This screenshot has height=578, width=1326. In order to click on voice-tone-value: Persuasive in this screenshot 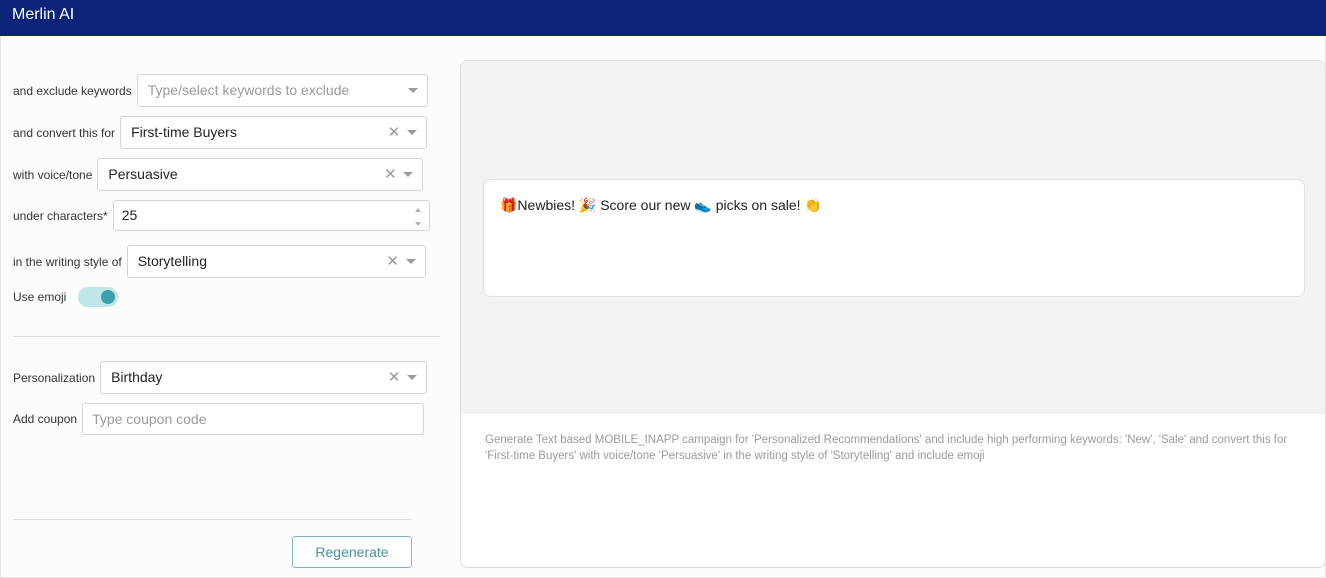, I will do `click(143, 174)`.